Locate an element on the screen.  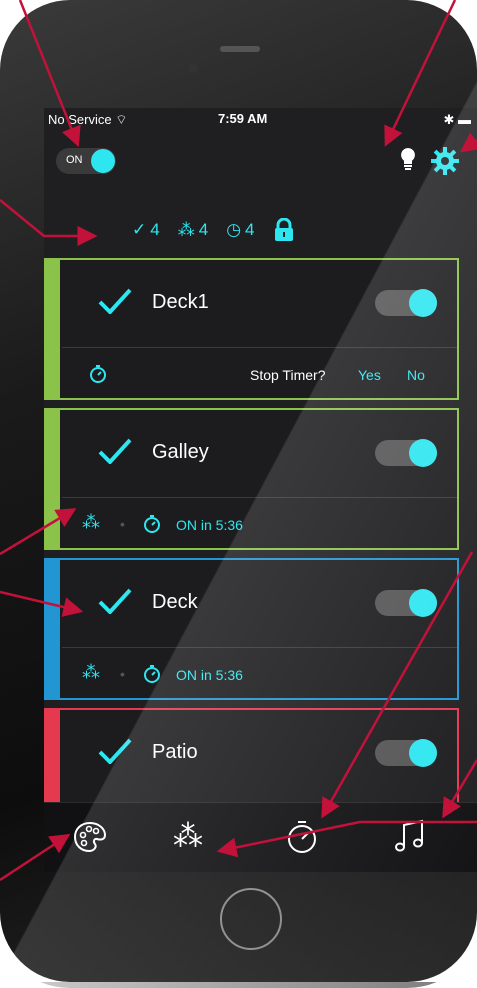
palette-icon is located at coordinates (90, 837).